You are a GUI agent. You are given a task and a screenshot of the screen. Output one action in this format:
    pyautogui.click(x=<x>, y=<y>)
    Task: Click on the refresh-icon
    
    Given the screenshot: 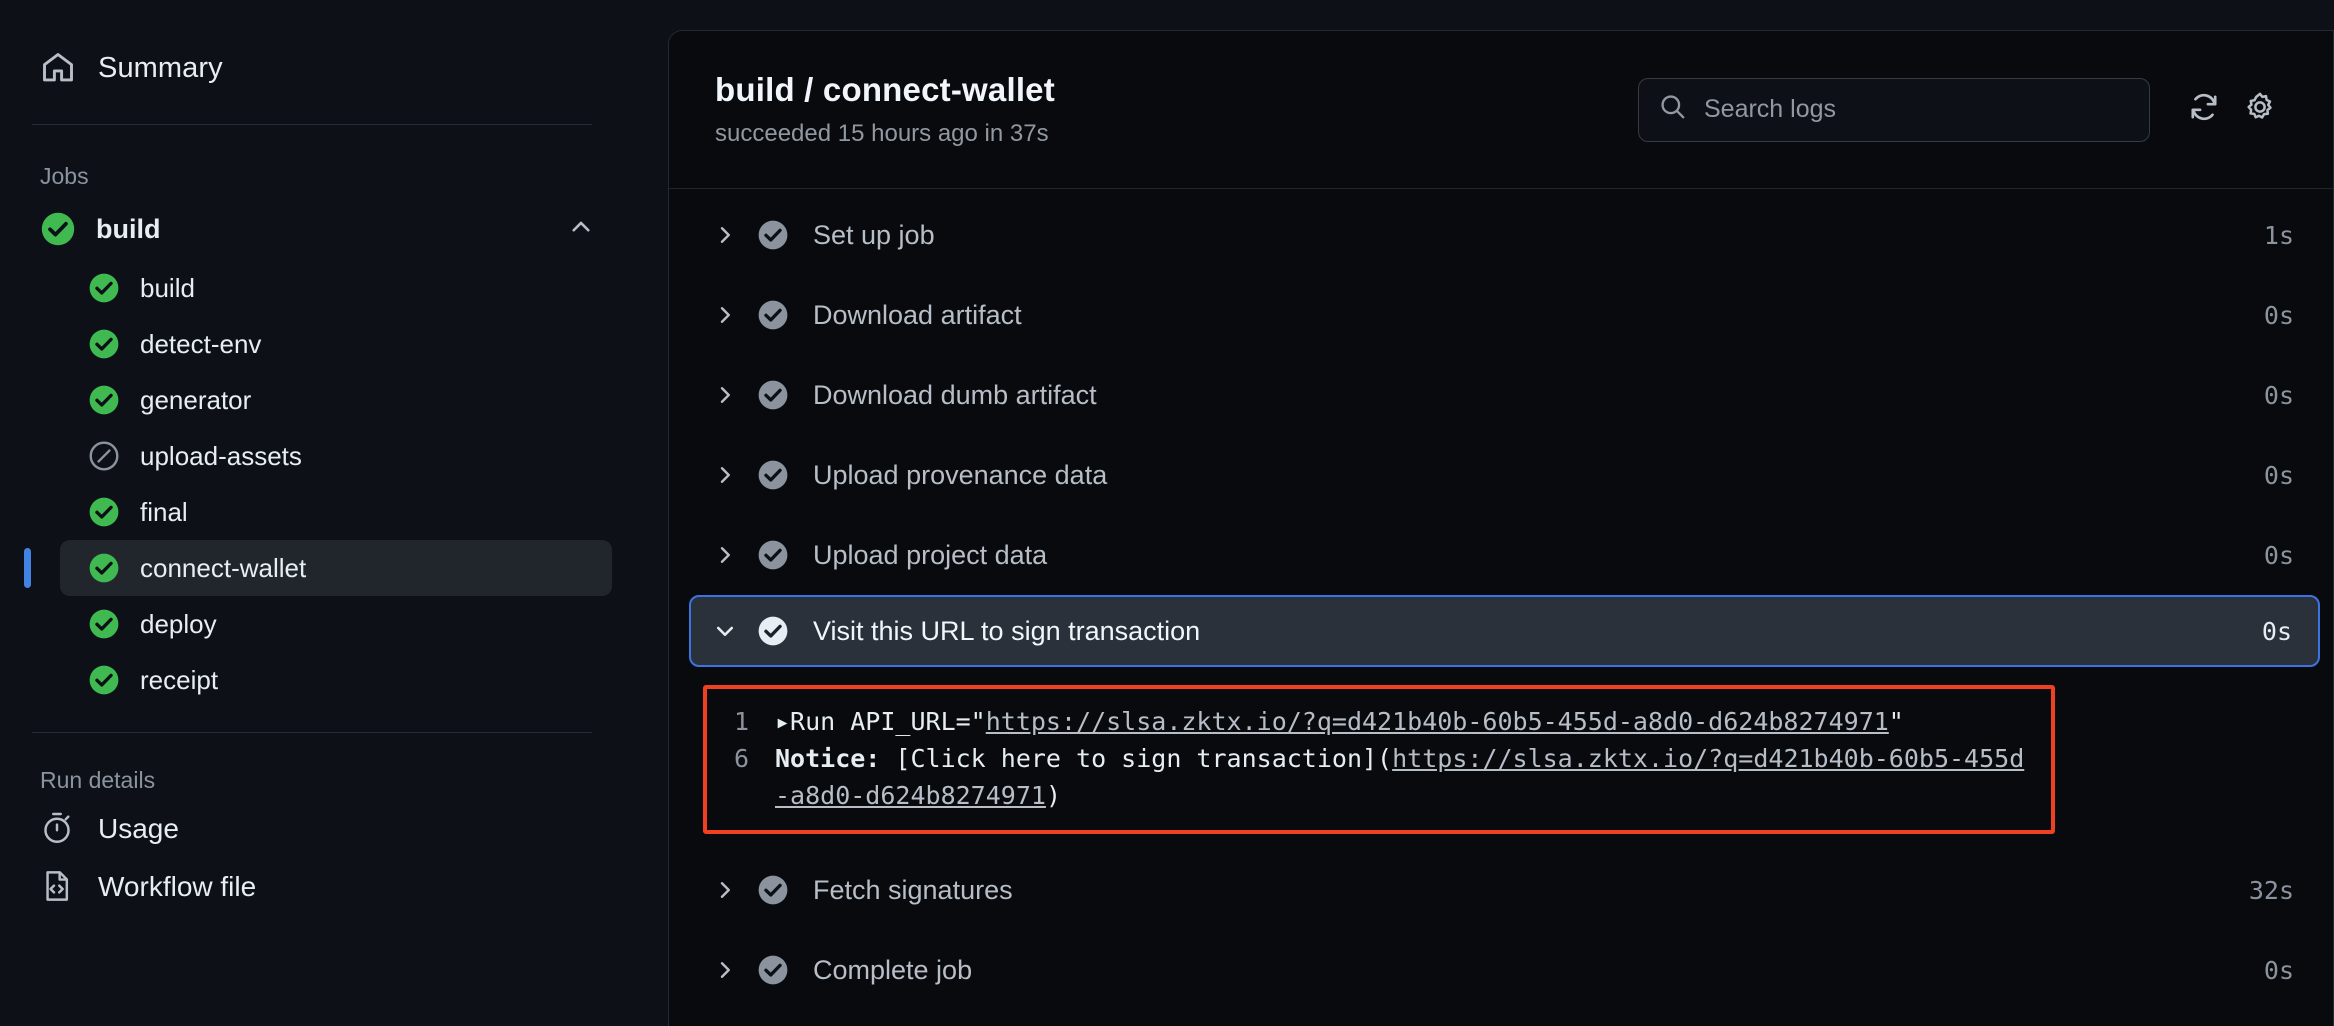 What is the action you would take?
    pyautogui.click(x=2204, y=109)
    